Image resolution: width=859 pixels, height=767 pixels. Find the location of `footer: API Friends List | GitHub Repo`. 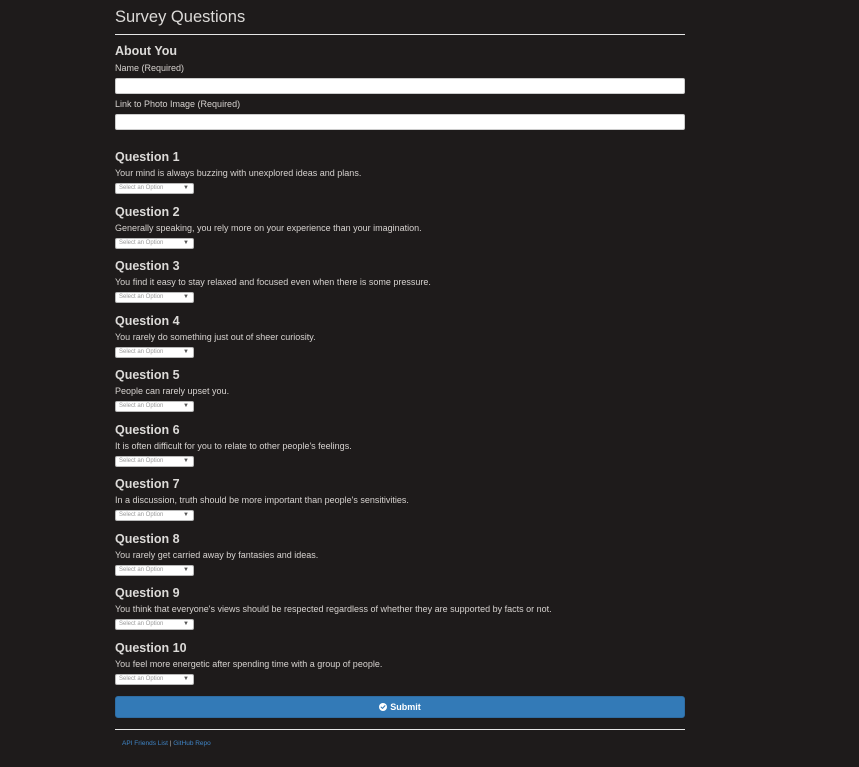

footer: API Friends List | GitHub Repo is located at coordinates (166, 743).